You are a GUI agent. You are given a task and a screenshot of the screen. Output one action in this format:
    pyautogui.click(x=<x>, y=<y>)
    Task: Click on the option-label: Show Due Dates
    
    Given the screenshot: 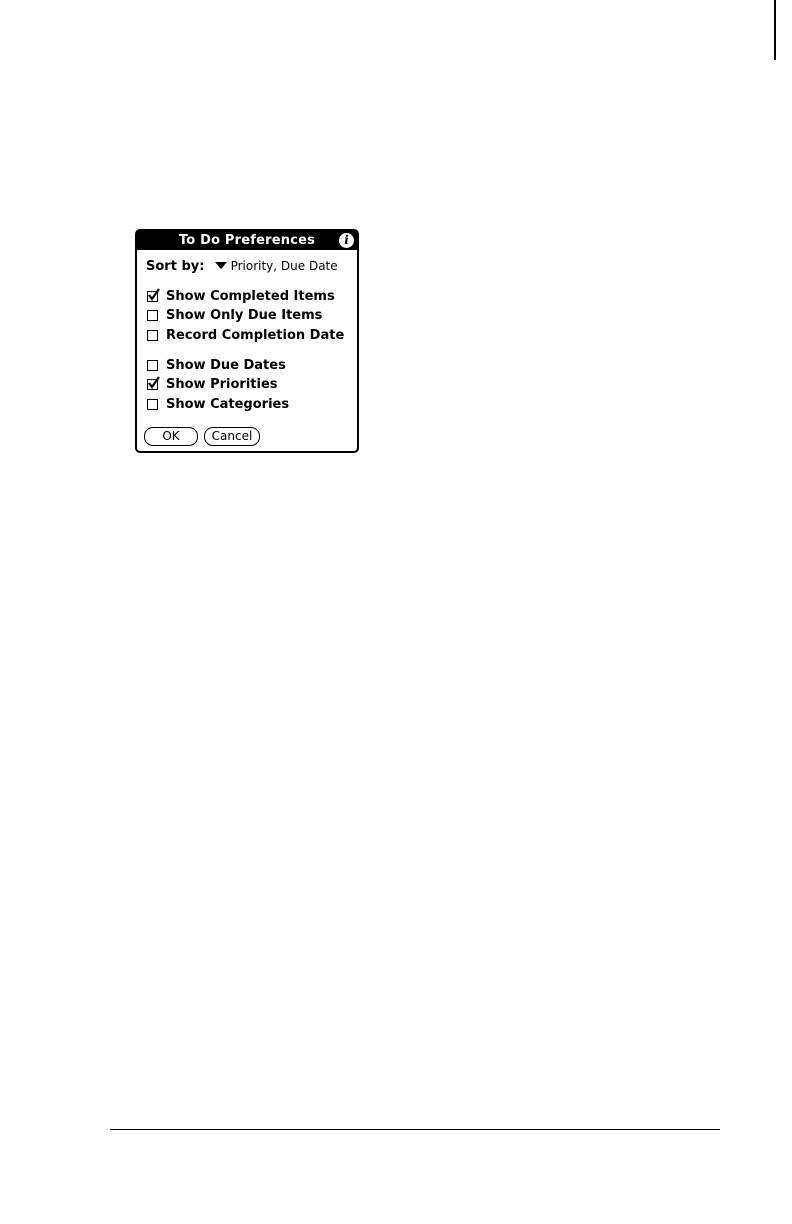 What is the action you would take?
    pyautogui.click(x=226, y=365)
    